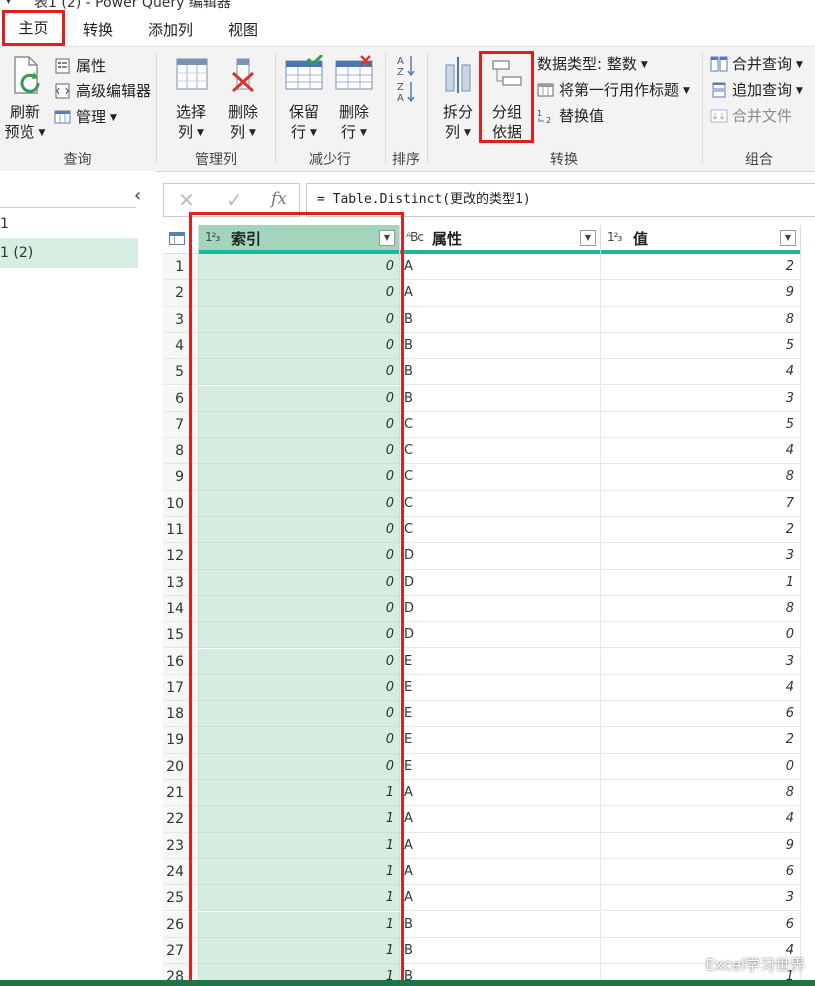  I want to click on append-queries-icon, so click(719, 90).